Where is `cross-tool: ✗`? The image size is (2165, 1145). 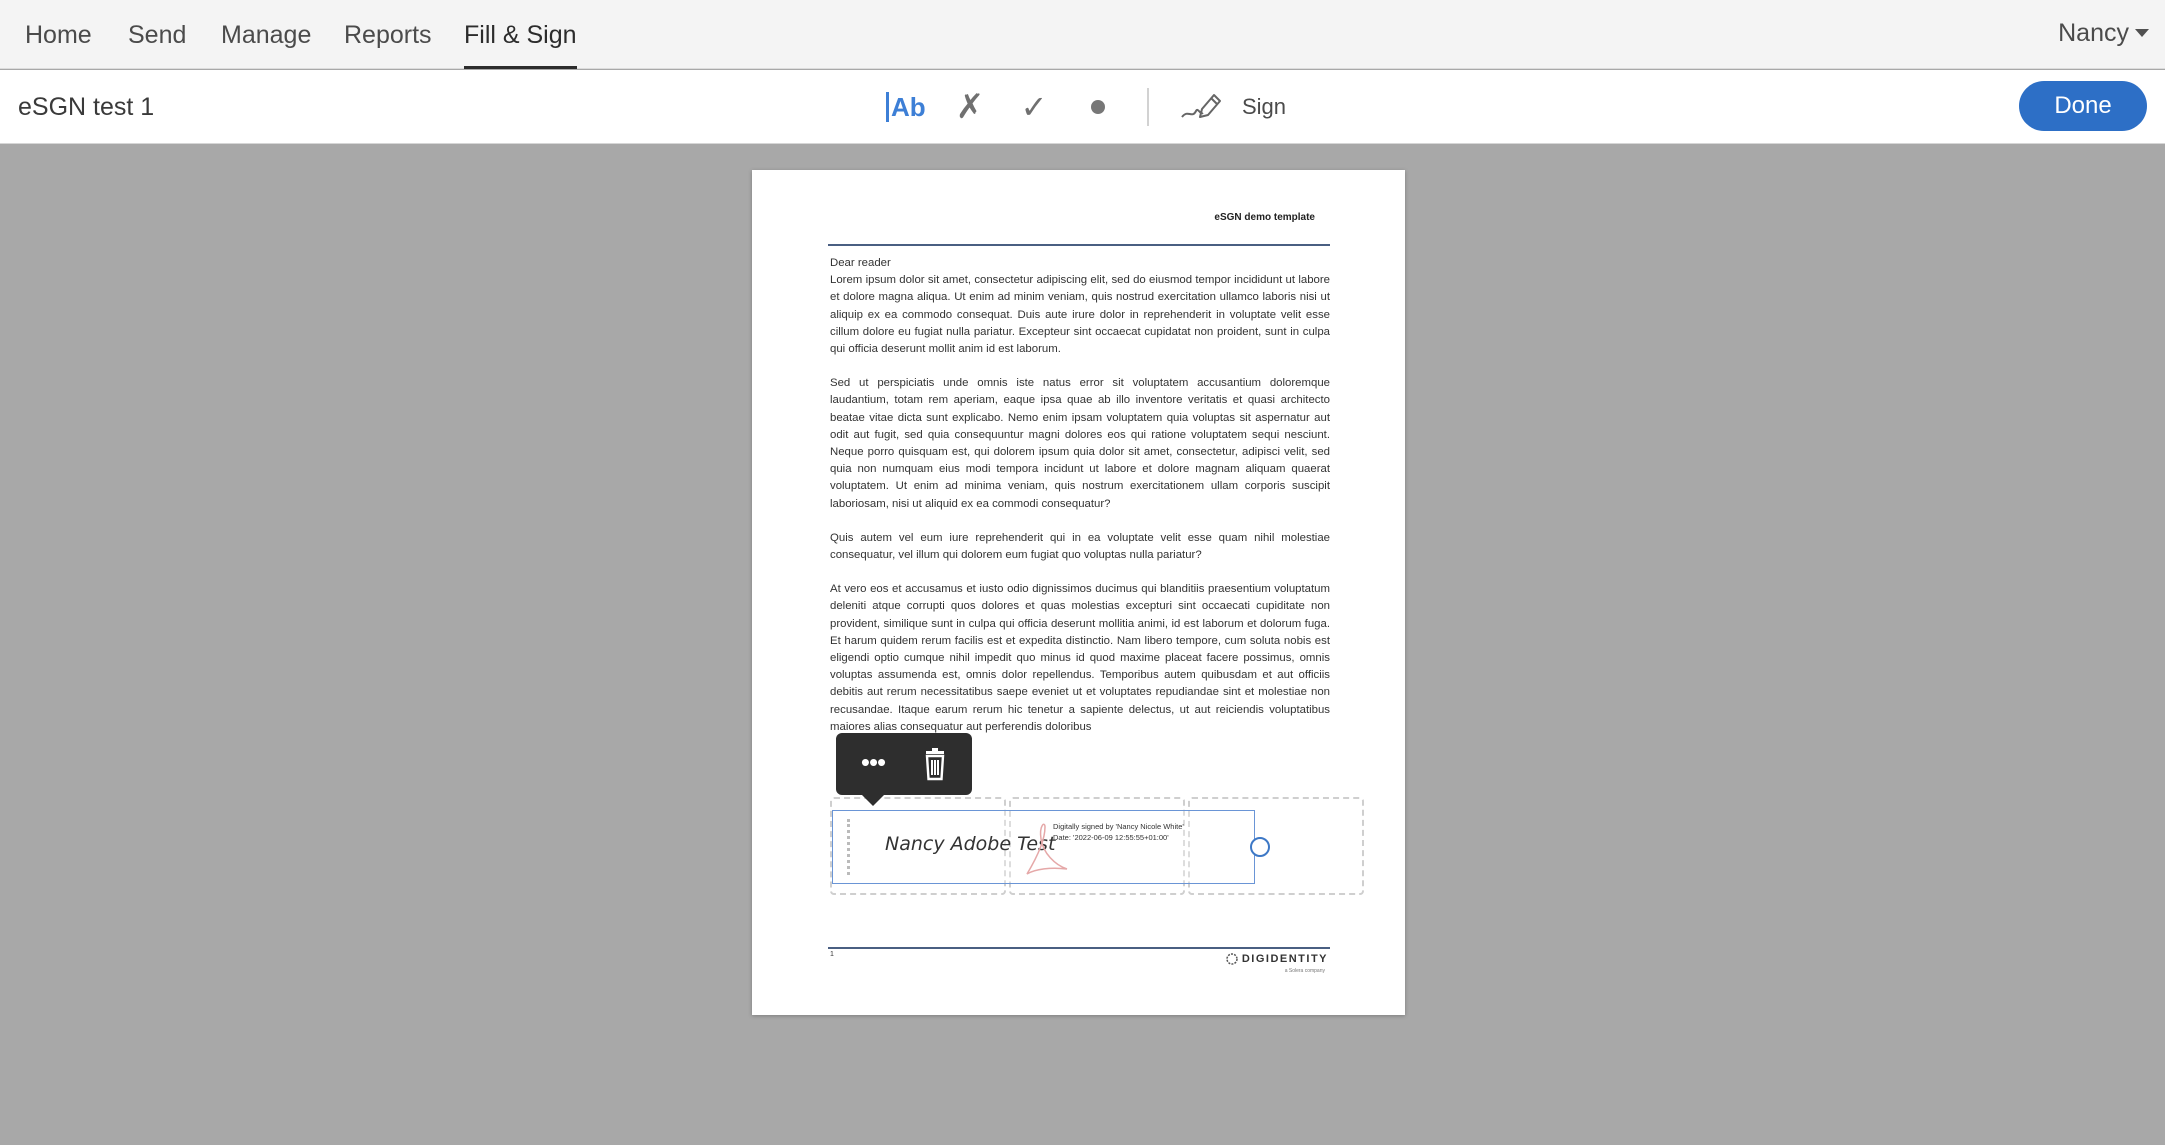 cross-tool: ✗ is located at coordinates (970, 107).